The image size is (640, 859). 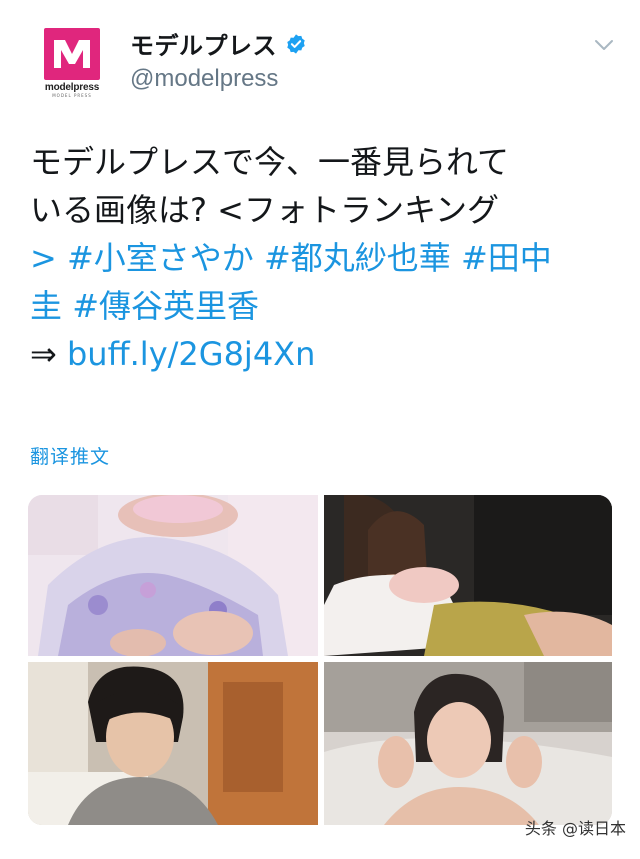 I want to click on tweet-line-5: ⇒ buff.ly/2G8j4Xn, so click(x=322, y=354).